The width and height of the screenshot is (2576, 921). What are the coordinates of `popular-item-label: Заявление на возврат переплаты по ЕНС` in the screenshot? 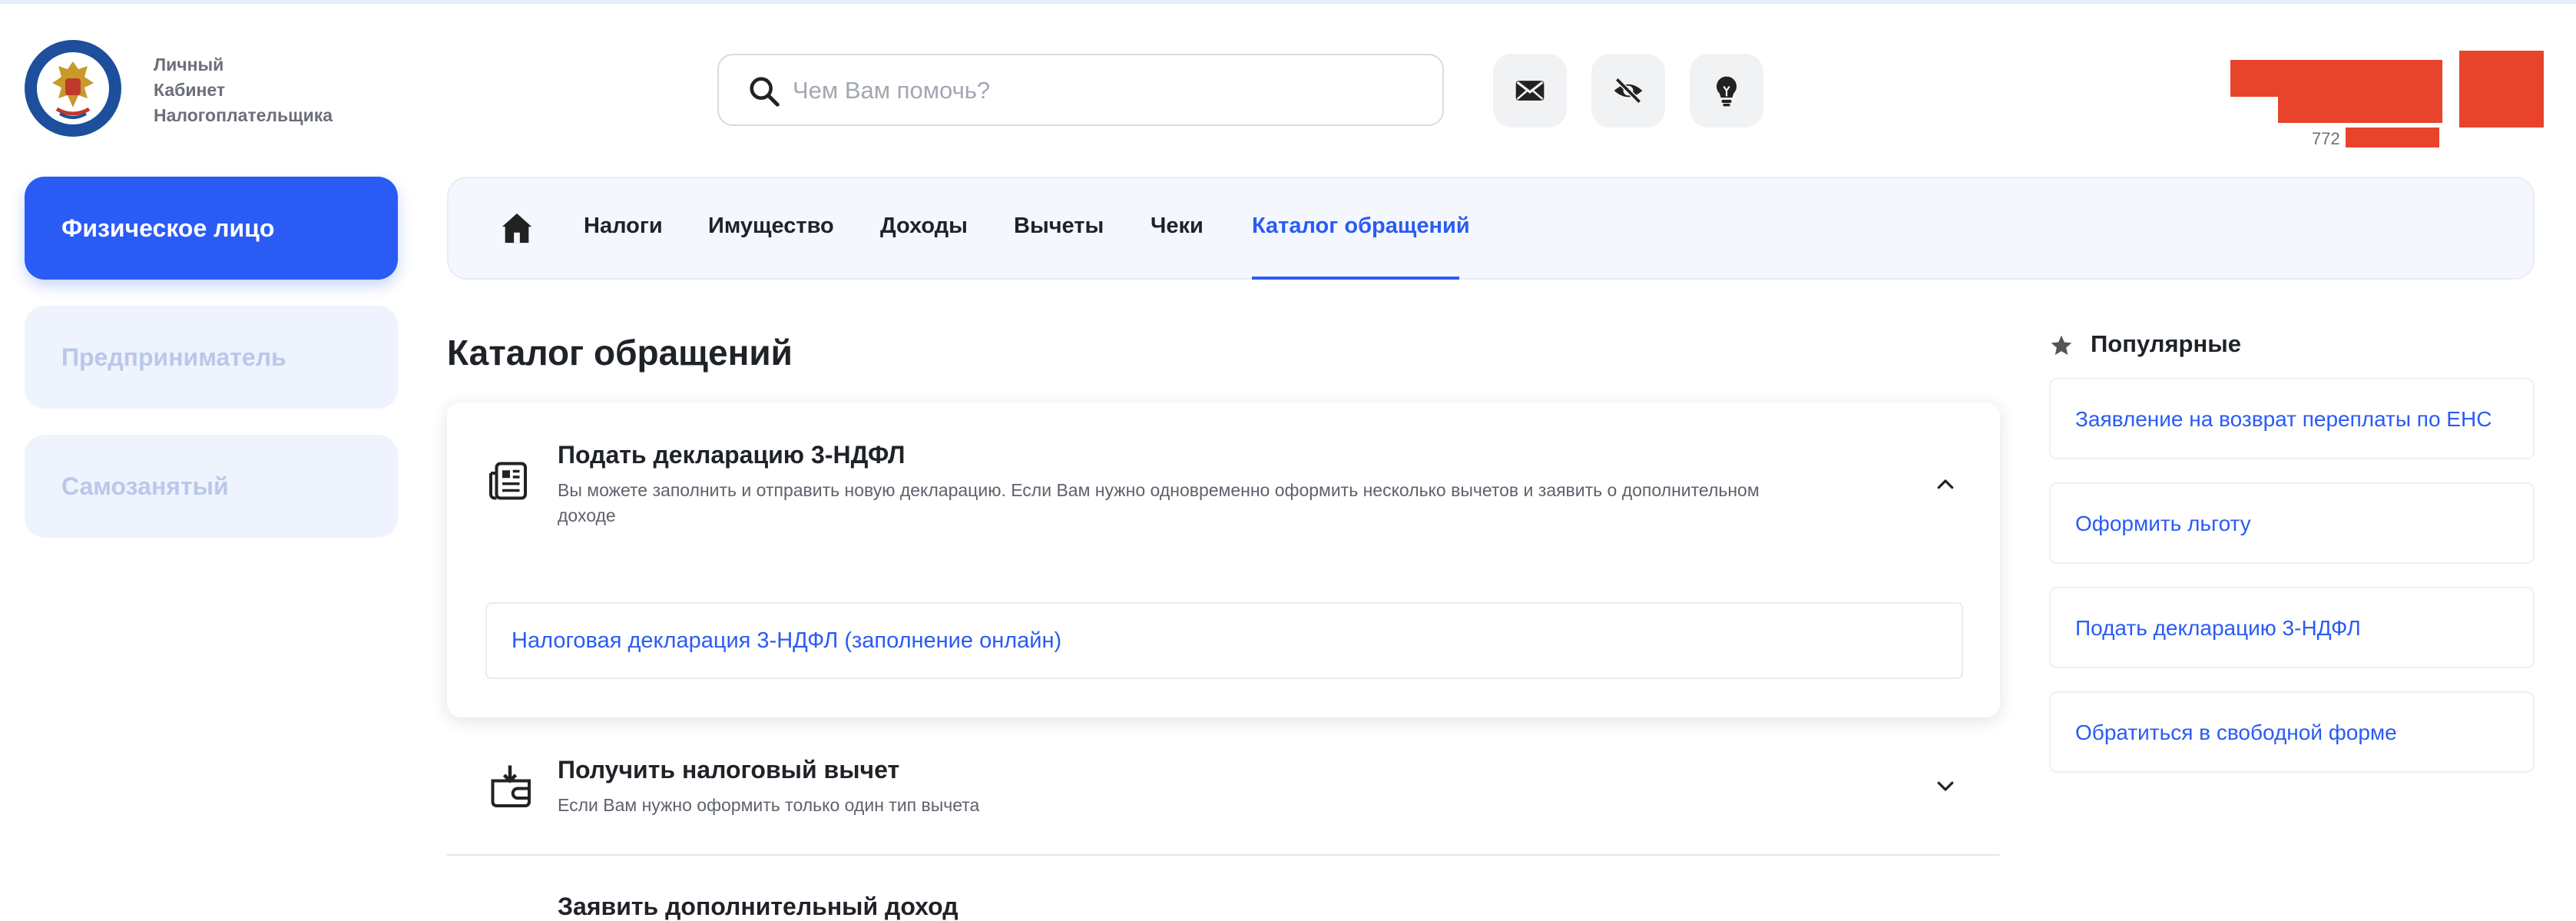 It's located at (2283, 419).